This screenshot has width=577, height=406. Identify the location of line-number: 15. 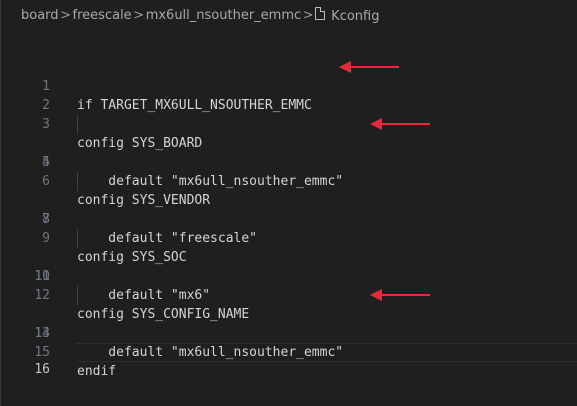
(42, 352).